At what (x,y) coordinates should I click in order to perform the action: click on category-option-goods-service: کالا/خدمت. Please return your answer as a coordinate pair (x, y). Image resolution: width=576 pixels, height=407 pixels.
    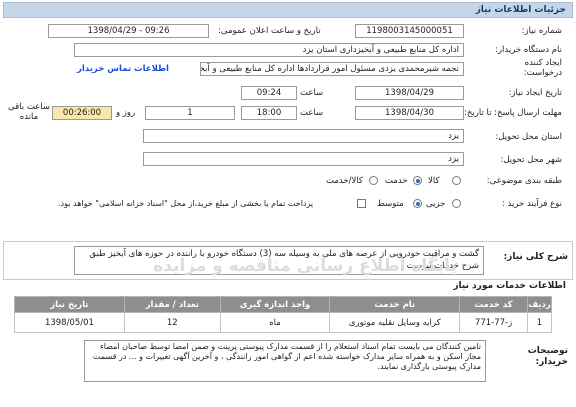
    Looking at the image, I should click on (344, 181).